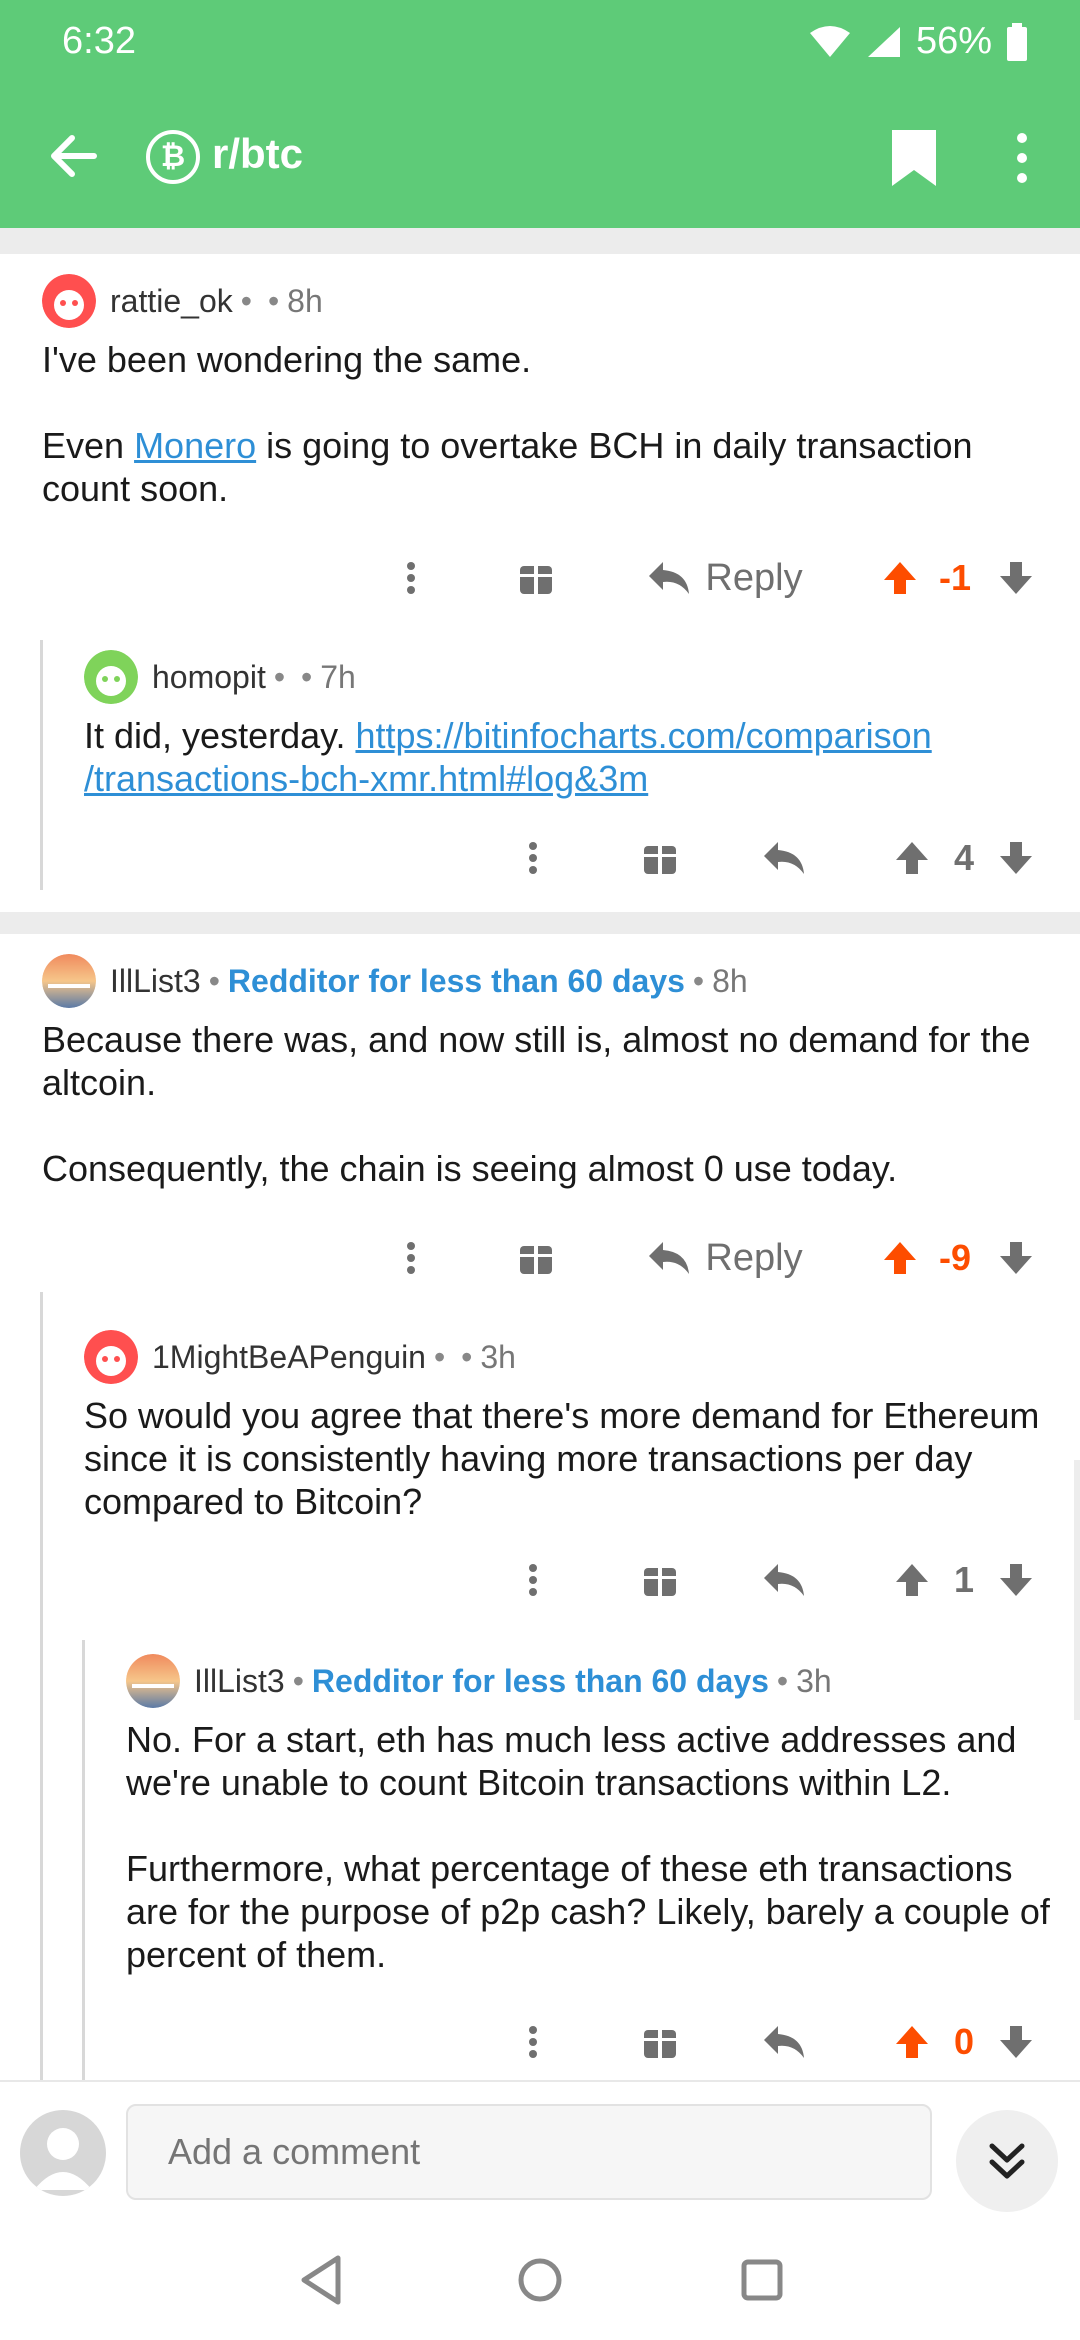 This screenshot has height=2340, width=1080. Describe the element at coordinates (914, 158) in the screenshot. I see `bookmark-icon` at that location.